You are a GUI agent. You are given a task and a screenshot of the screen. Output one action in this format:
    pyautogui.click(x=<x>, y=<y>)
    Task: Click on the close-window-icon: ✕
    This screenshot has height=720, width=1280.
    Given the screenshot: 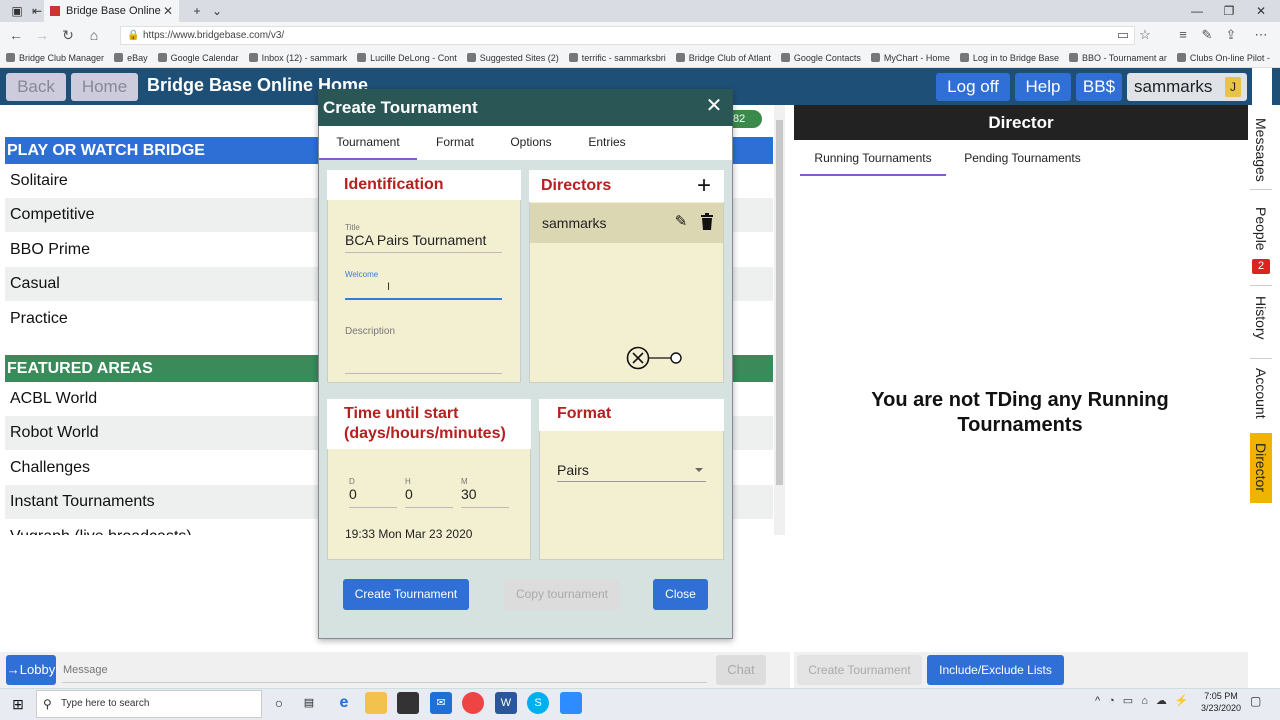 What is the action you would take?
    pyautogui.click(x=1261, y=11)
    